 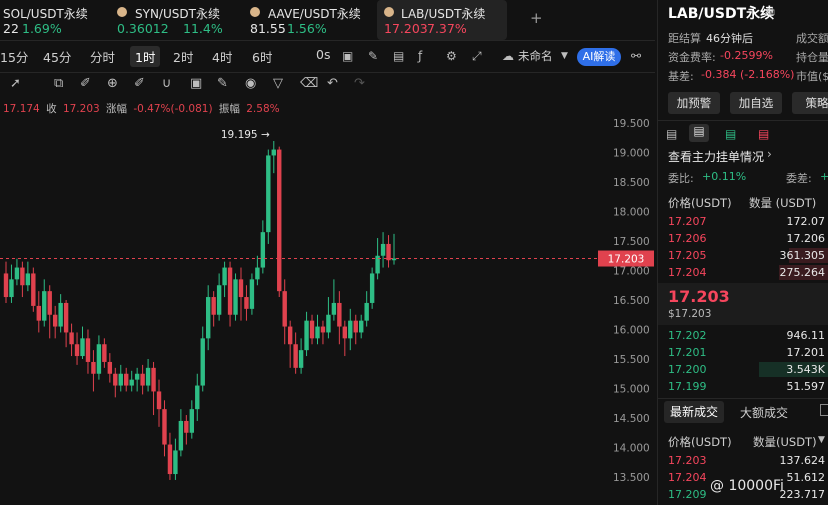 What do you see at coordinates (694, 412) in the screenshot?
I see `tab-latest-trades: 最新成交` at bounding box center [694, 412].